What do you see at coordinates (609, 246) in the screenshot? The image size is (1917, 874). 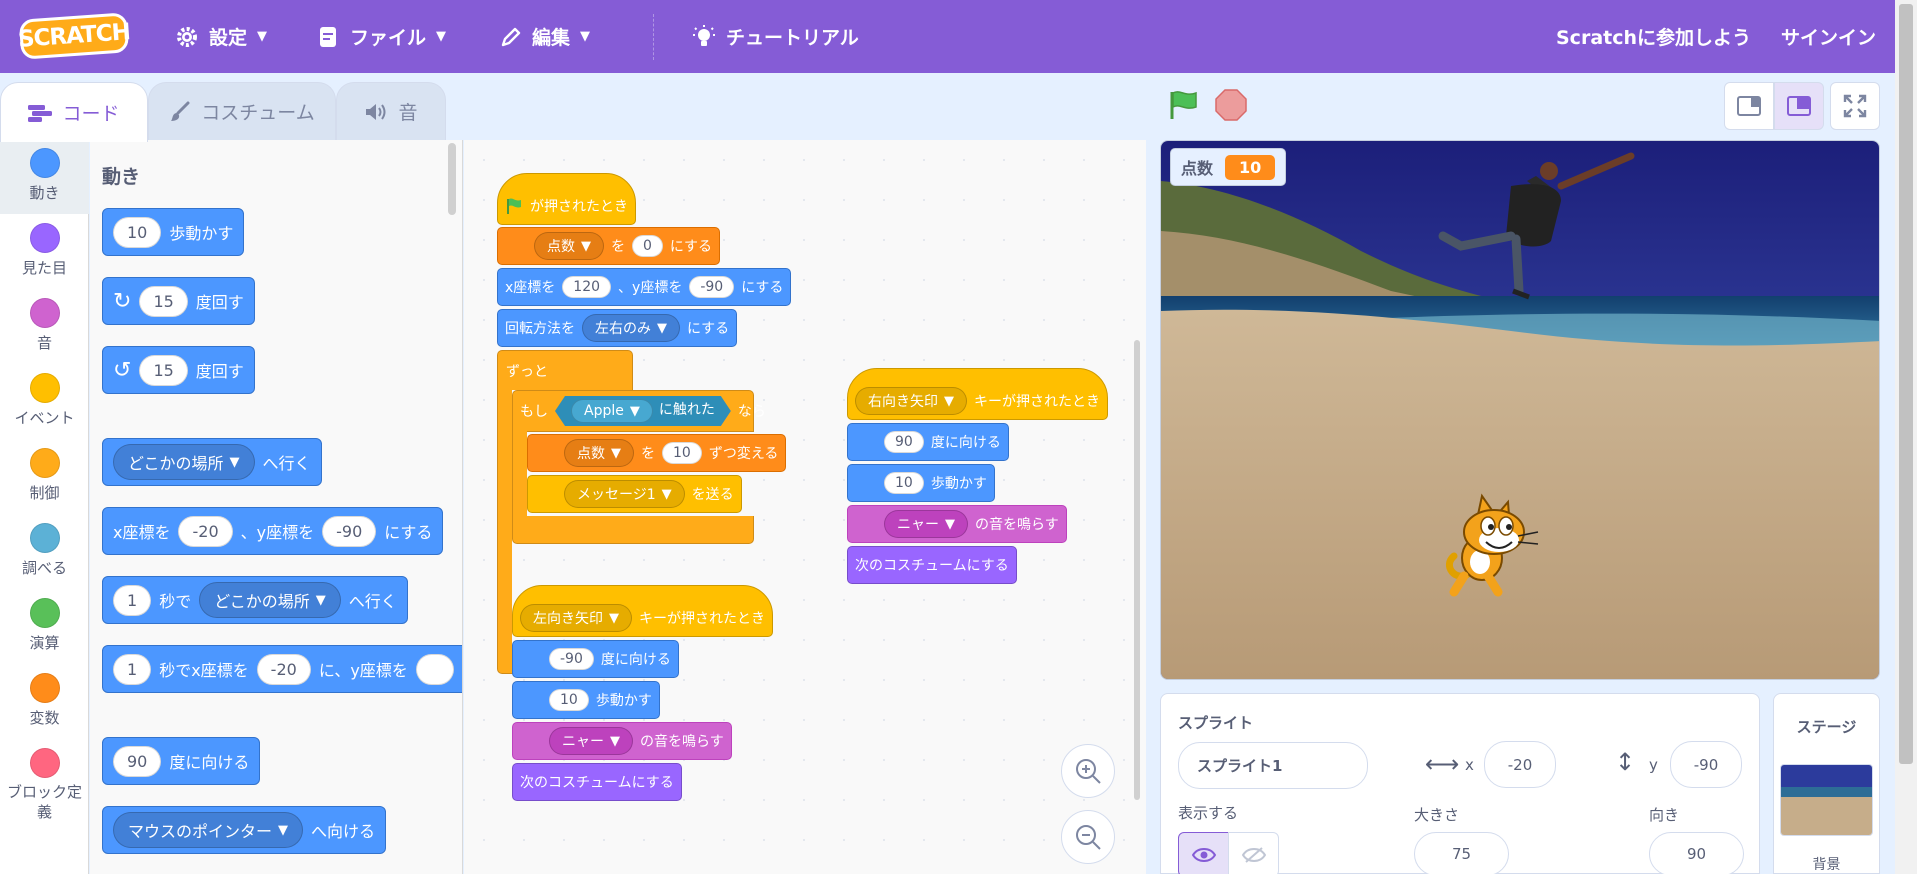 I see `block-set-variable: 点数 ▼ を 0 にする` at bounding box center [609, 246].